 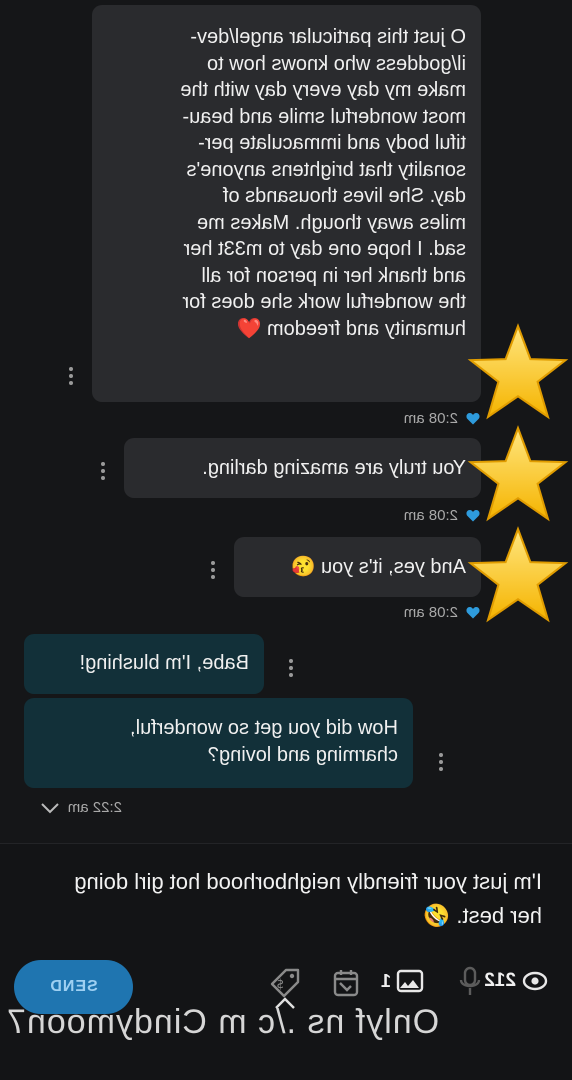 I want to click on microphone-icon, so click(x=470, y=982).